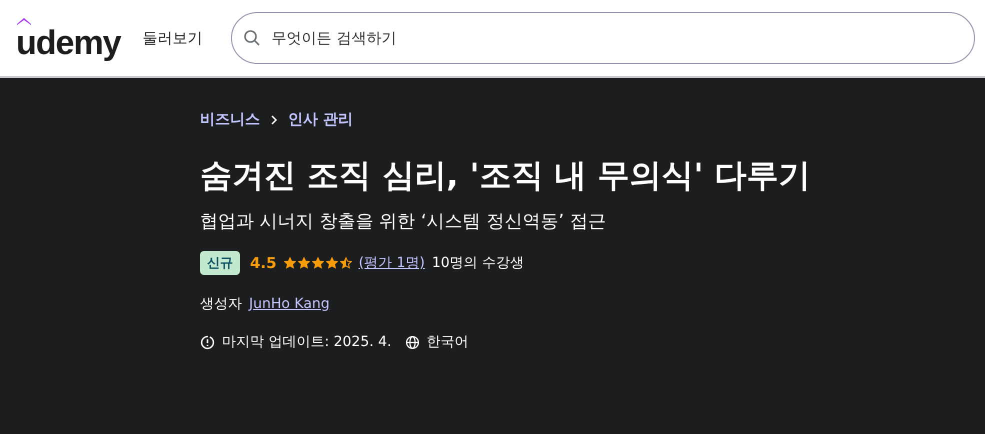 Image resolution: width=985 pixels, height=434 pixels. I want to click on logo-text: udemy, so click(68, 43).